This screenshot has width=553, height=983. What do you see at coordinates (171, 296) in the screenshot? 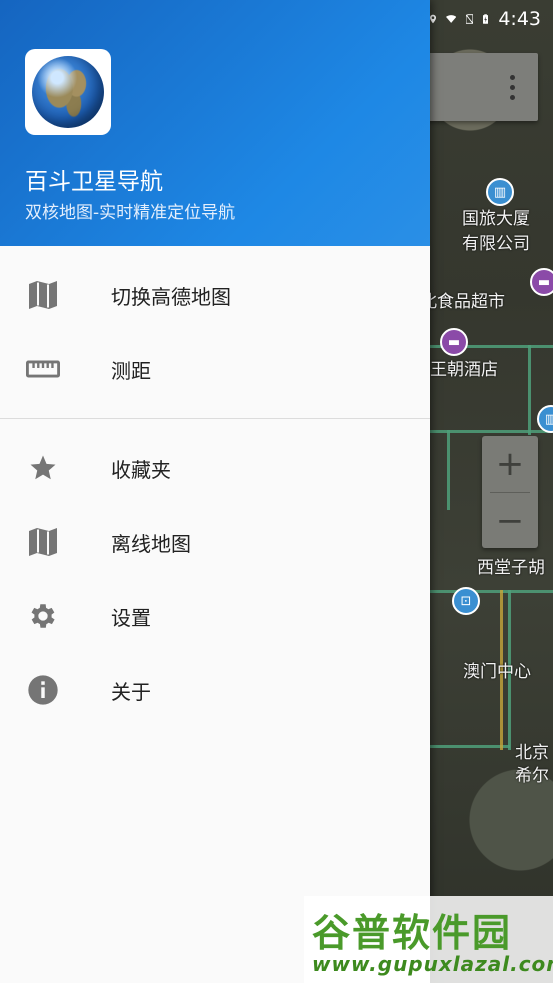
I see `menu-item-label: 切换高德地图` at bounding box center [171, 296].